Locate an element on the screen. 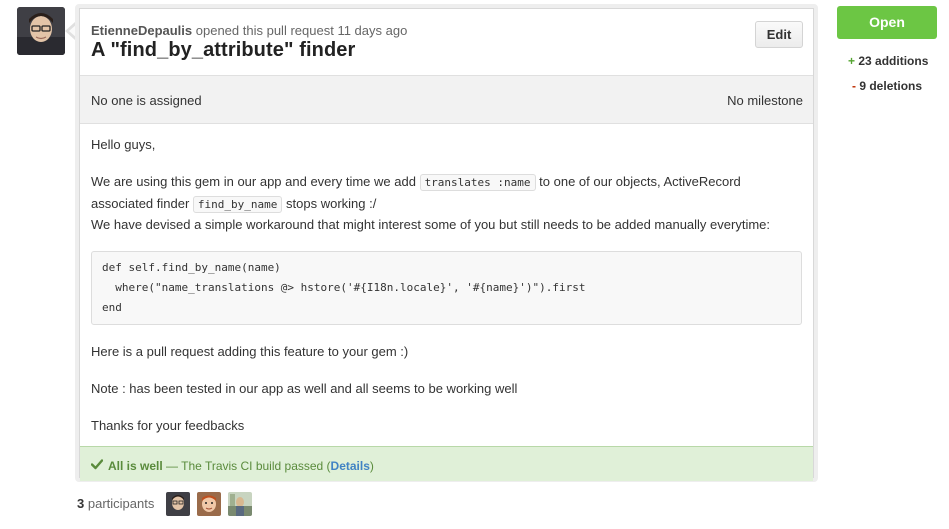 The image size is (949, 529). deletions-count: - 9 deletions is located at coordinates (887, 86).